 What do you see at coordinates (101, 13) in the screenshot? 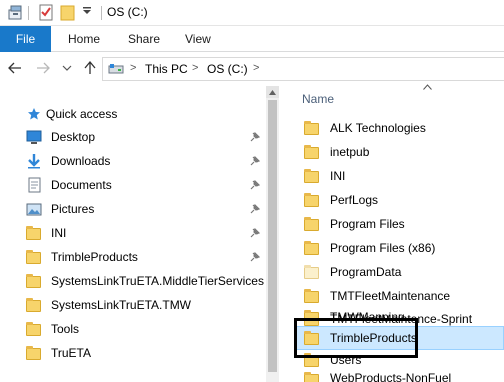
I see `title-divider` at bounding box center [101, 13].